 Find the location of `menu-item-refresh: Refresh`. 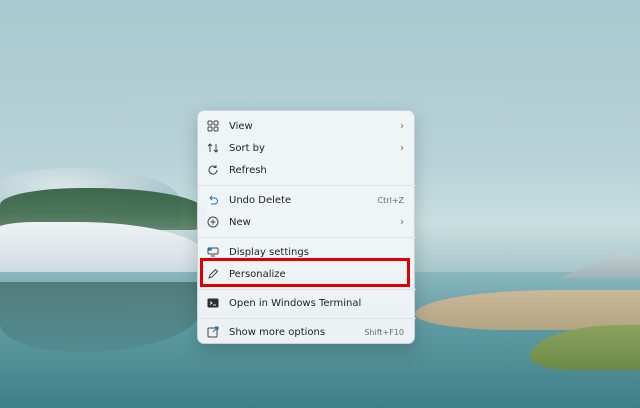

menu-item-refresh: Refresh is located at coordinates (307, 170).